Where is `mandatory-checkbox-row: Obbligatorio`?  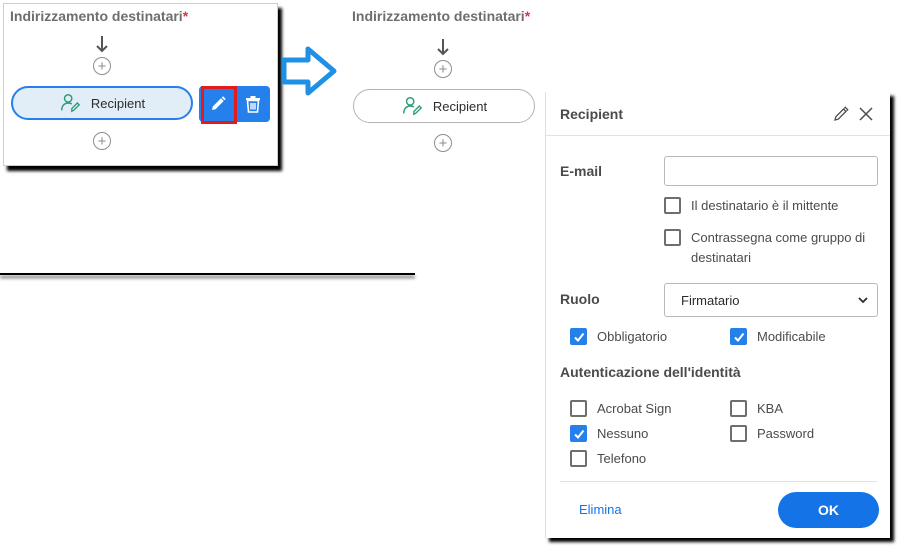 mandatory-checkbox-row: Obbligatorio is located at coordinates (618, 337).